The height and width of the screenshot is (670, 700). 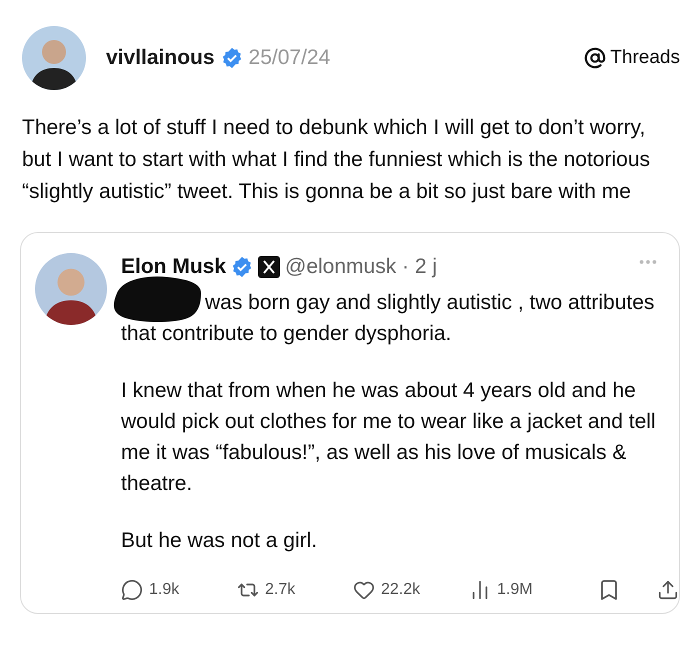 What do you see at coordinates (515, 590) in the screenshot?
I see `stat-count: 1.9M` at bounding box center [515, 590].